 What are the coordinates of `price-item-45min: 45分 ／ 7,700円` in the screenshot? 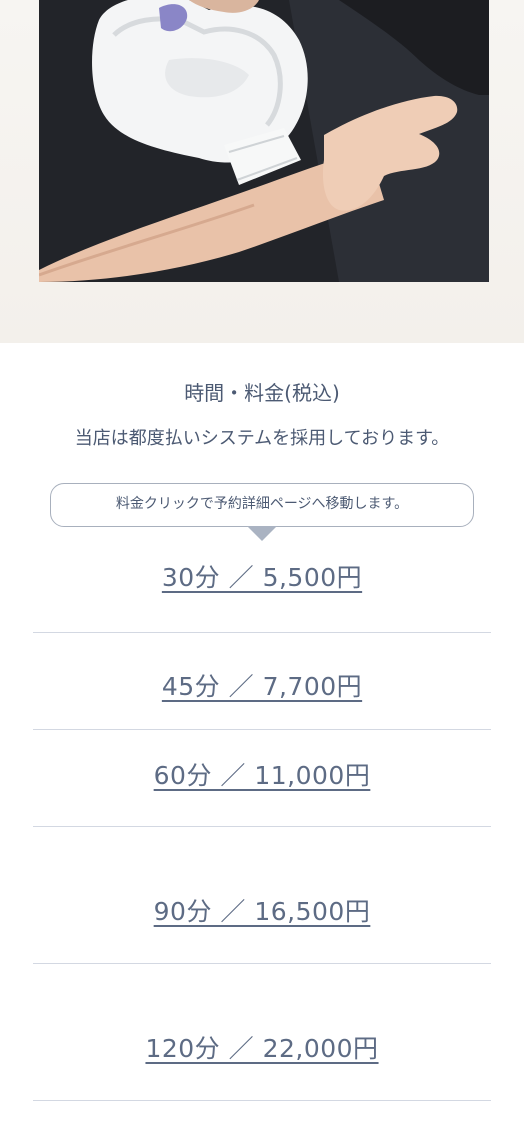 It's located at (262, 681).